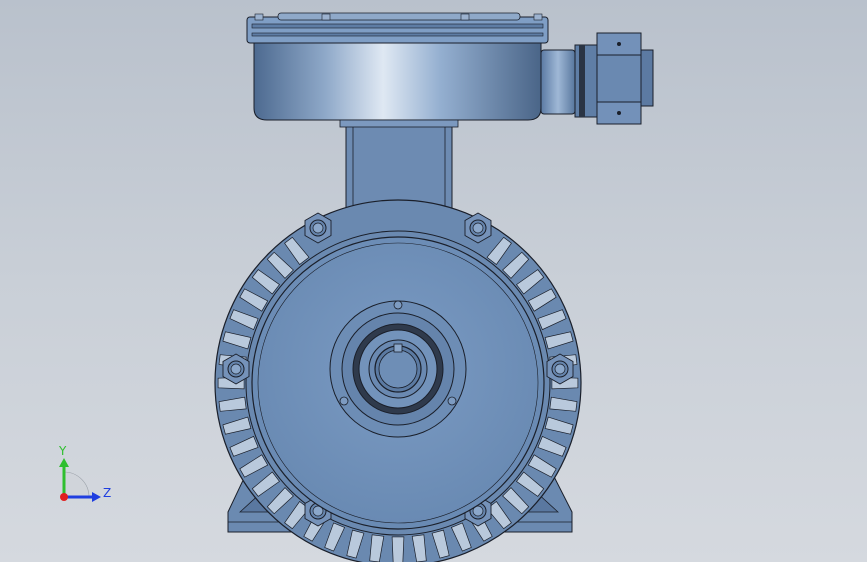 This screenshot has height=562, width=867. Describe the element at coordinates (107, 493) in the screenshot. I see `z-axis-label: Z` at that location.